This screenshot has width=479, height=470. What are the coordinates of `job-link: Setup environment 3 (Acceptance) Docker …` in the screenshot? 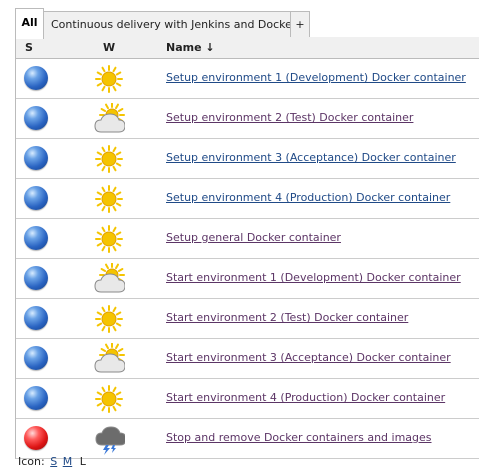 It's located at (311, 157).